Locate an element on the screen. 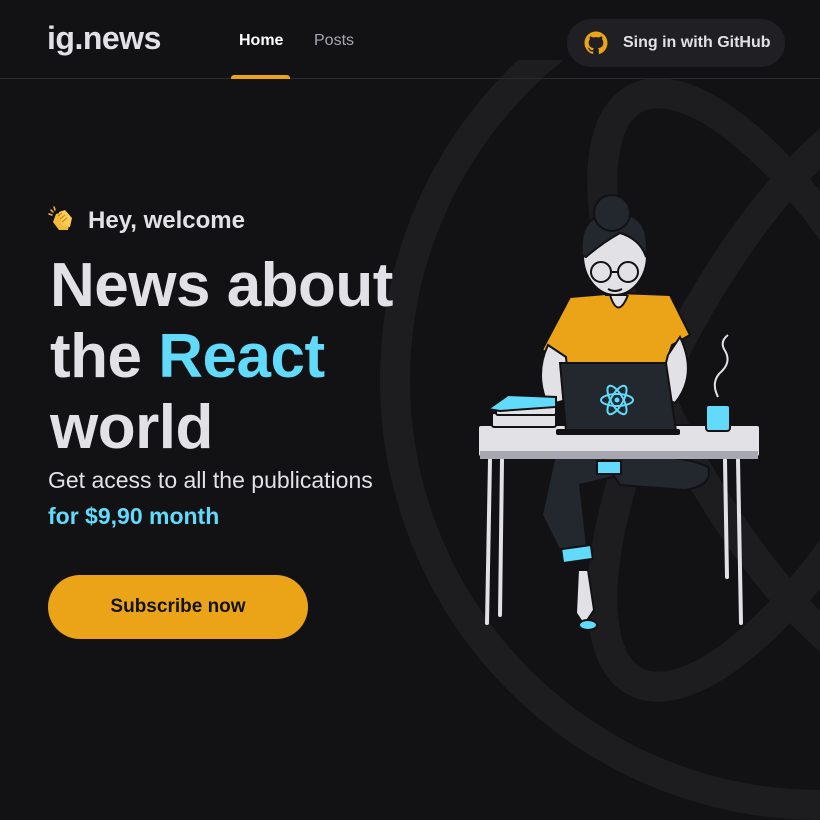 Image resolution: width=820 pixels, height=820 pixels. top-header: ig.news Home Posts Sing in with GitHub is located at coordinates (410, 39).